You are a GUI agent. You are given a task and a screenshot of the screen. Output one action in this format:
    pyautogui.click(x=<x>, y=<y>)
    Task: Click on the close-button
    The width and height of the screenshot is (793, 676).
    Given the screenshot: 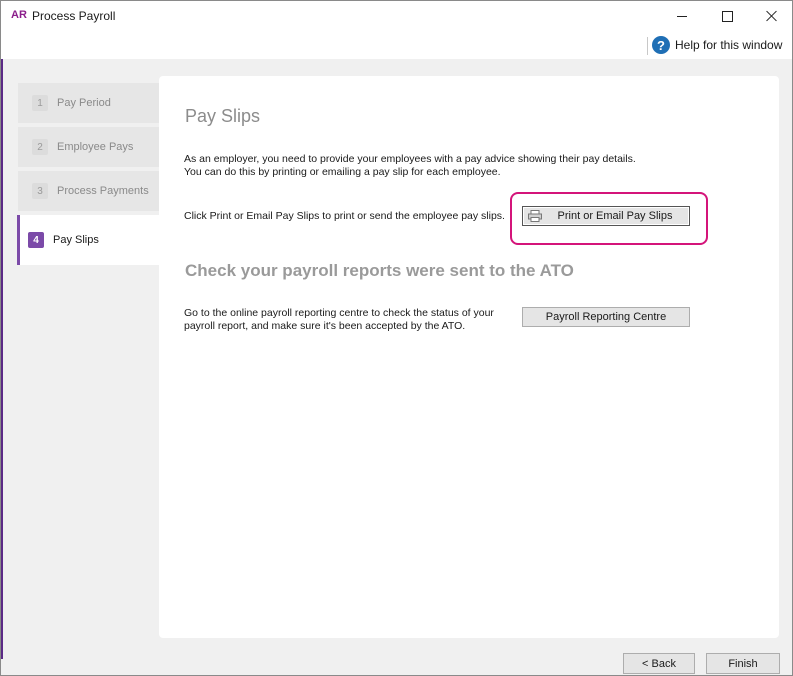 What is the action you would take?
    pyautogui.click(x=770, y=16)
    